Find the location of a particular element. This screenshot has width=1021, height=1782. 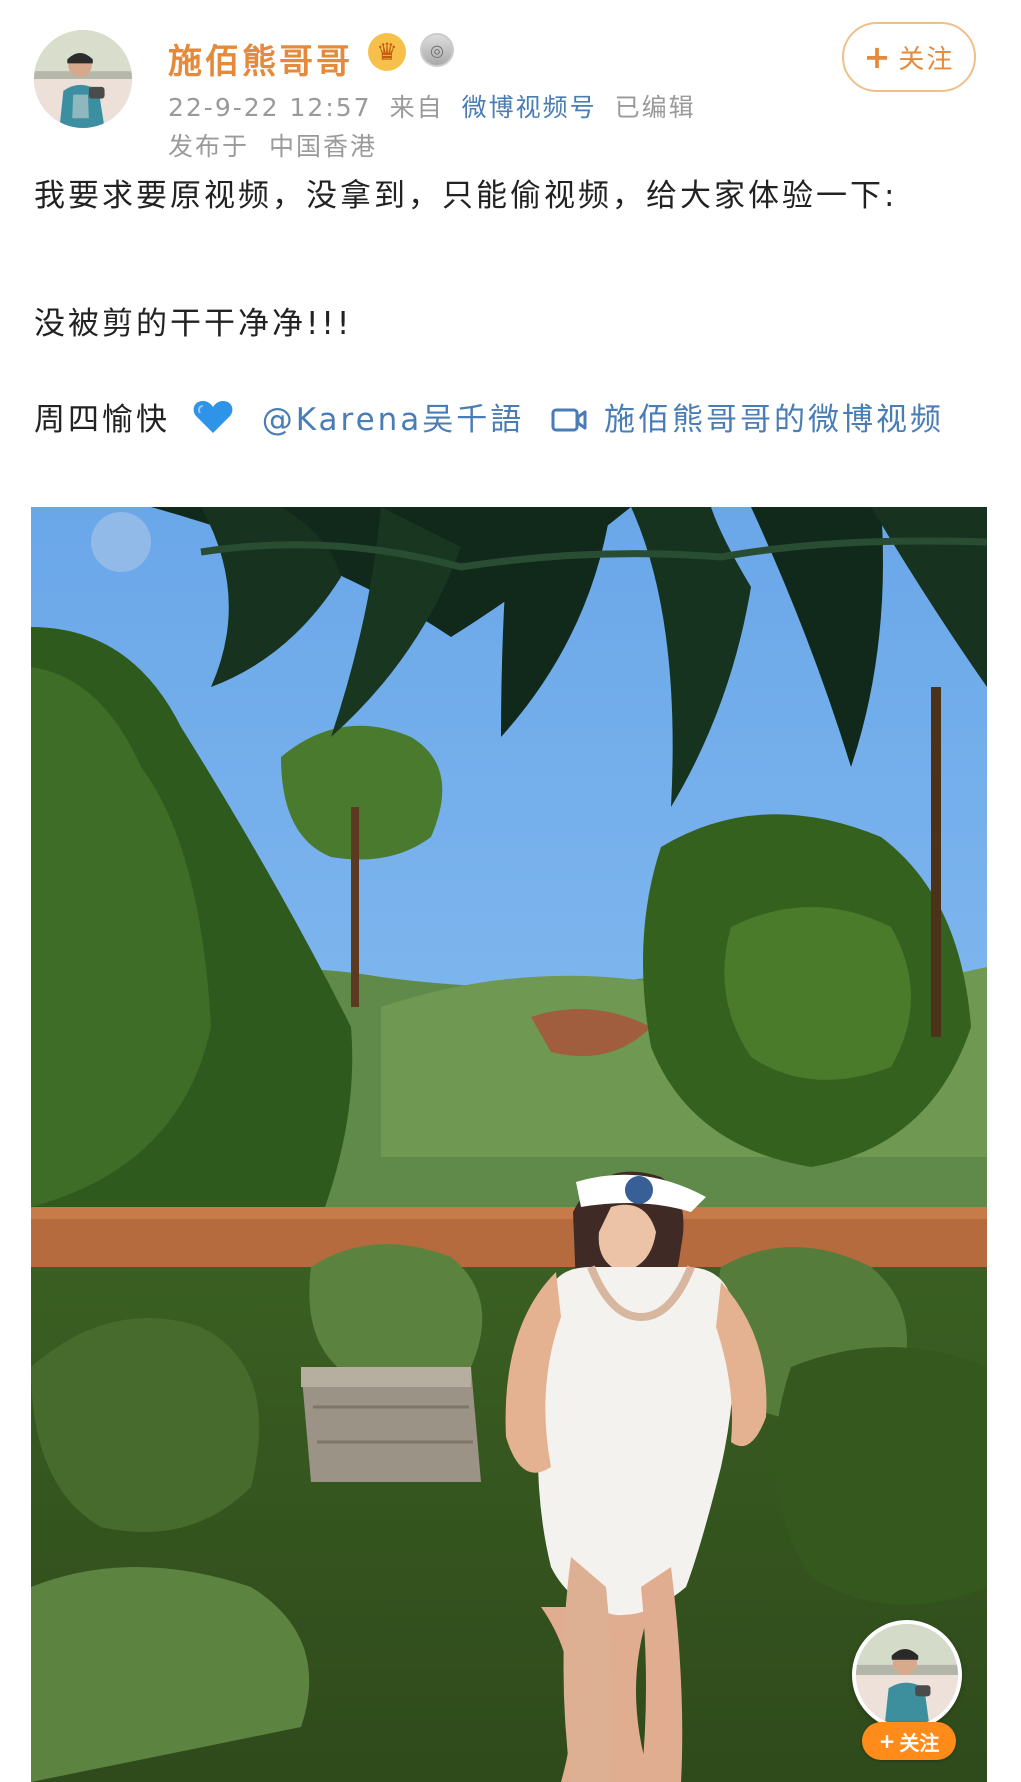

post-line-3-prefix: 周四愉快 is located at coordinates (102, 420).